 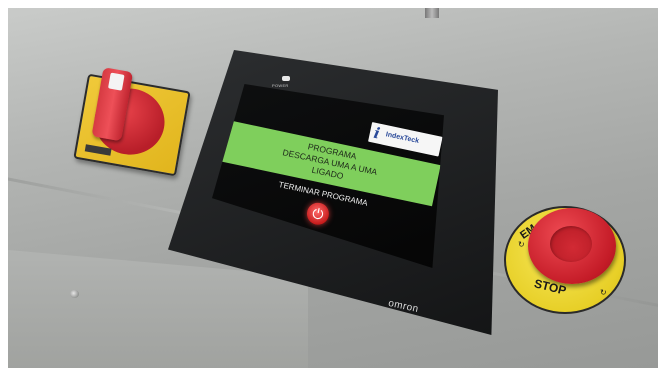 I want to click on rotate-arrow-icon: ↻, so click(x=521, y=244).